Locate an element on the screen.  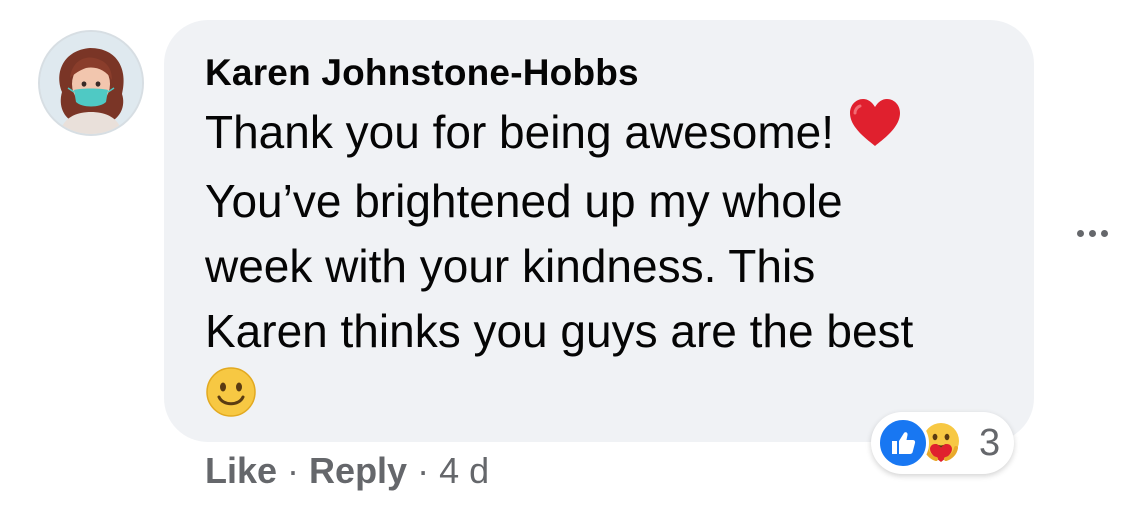
reaction-count: 3 is located at coordinates (990, 442).